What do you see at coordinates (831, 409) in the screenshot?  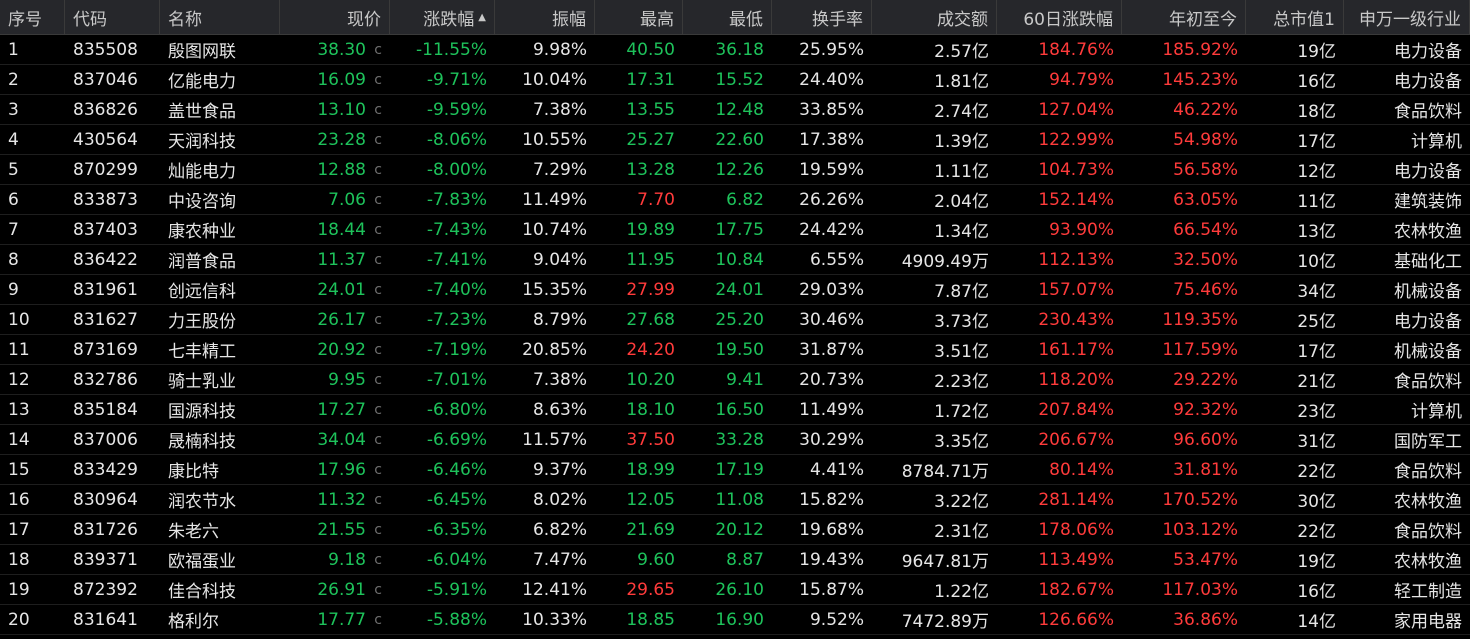 I see `row-turnover: 11.49%` at bounding box center [831, 409].